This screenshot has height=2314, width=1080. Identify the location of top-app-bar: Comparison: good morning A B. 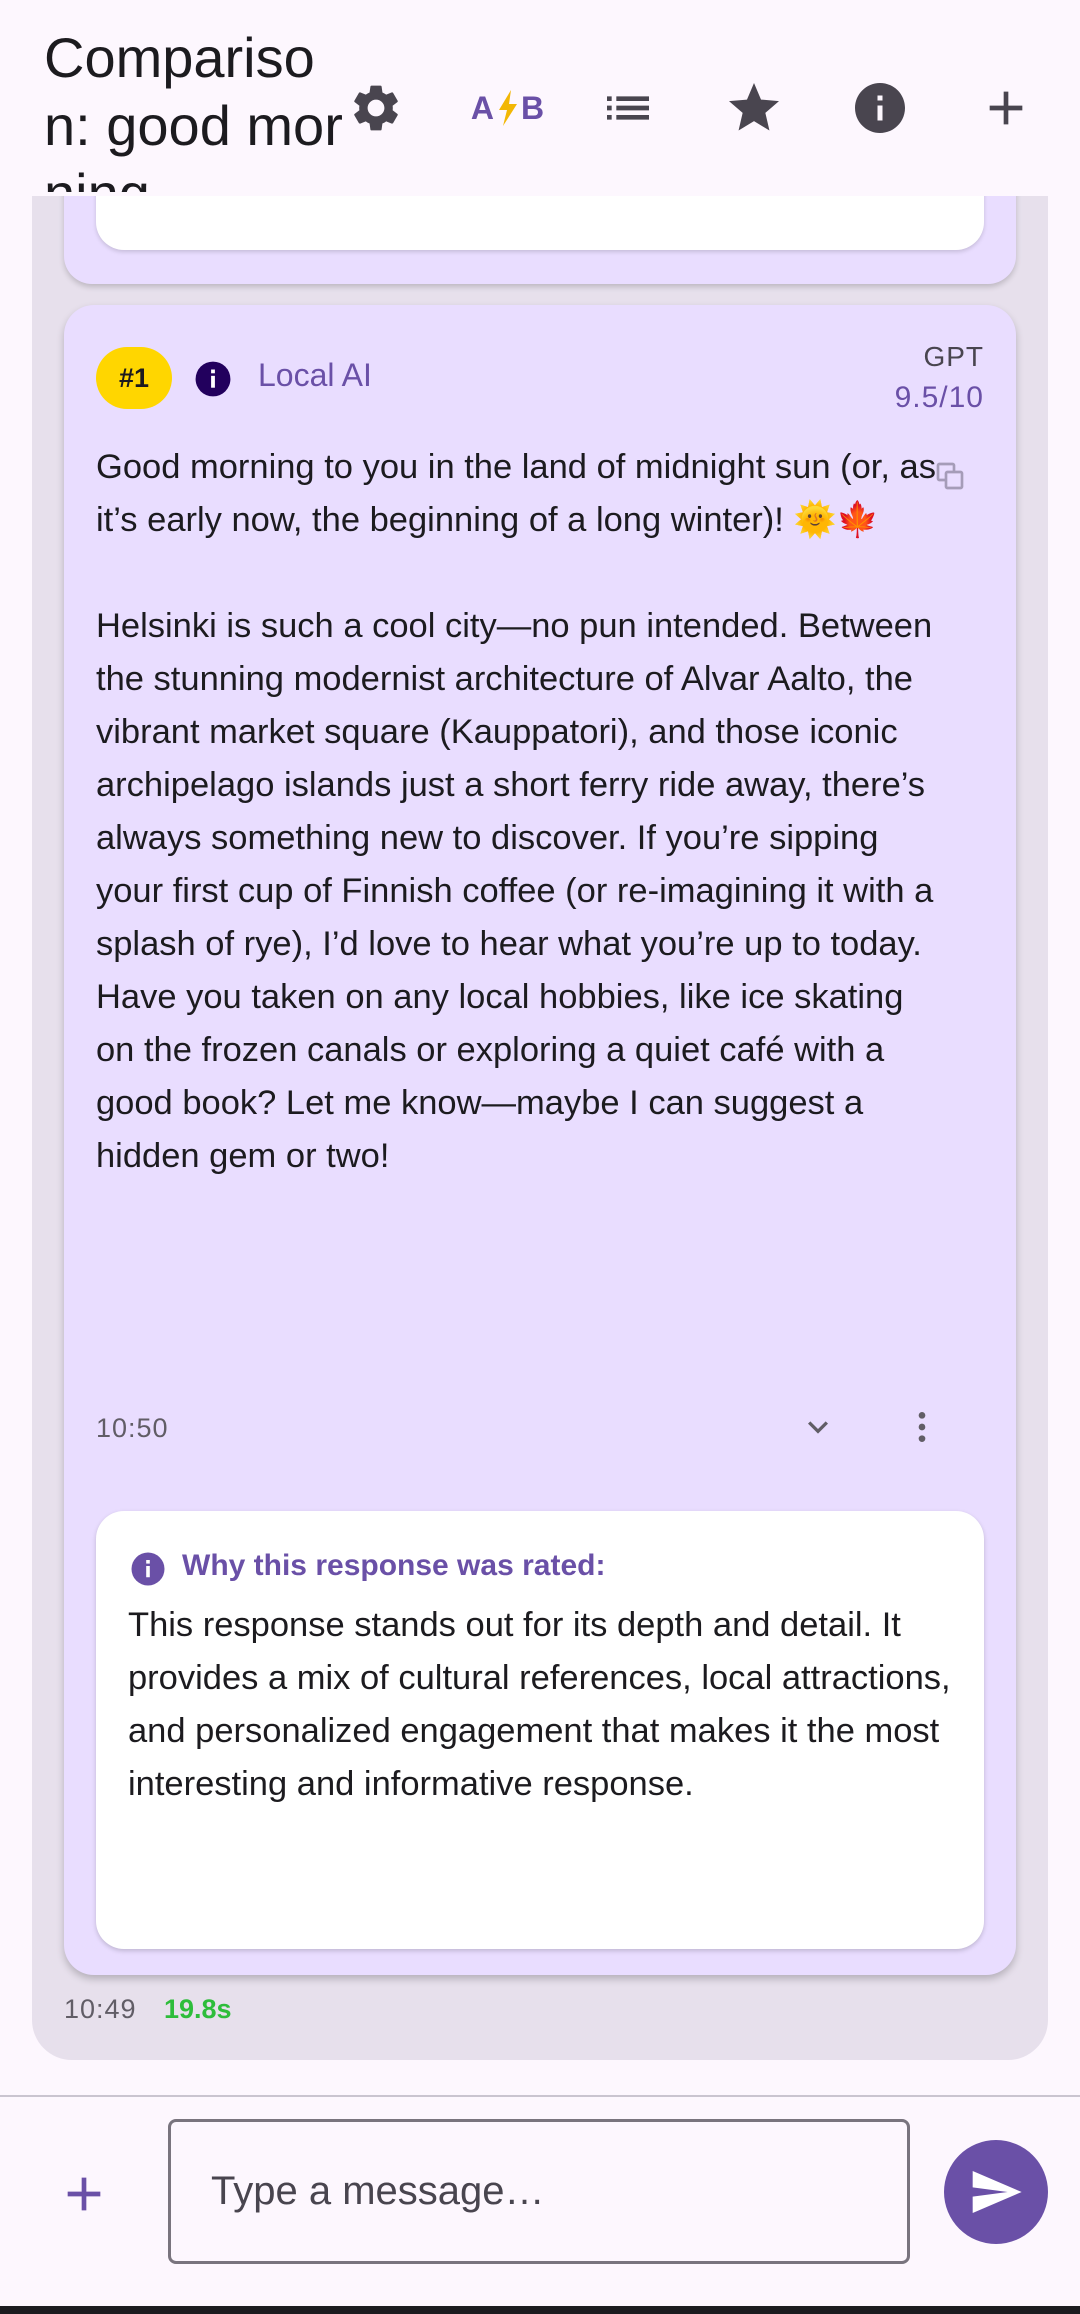
(540, 98).